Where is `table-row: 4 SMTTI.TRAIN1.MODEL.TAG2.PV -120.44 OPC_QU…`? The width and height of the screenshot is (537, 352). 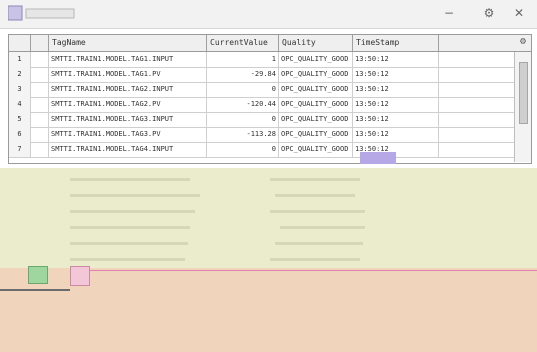 table-row: 4 SMTTI.TRAIN1.MODEL.TAG2.PV -120.44 OPC_QU… is located at coordinates (270, 105).